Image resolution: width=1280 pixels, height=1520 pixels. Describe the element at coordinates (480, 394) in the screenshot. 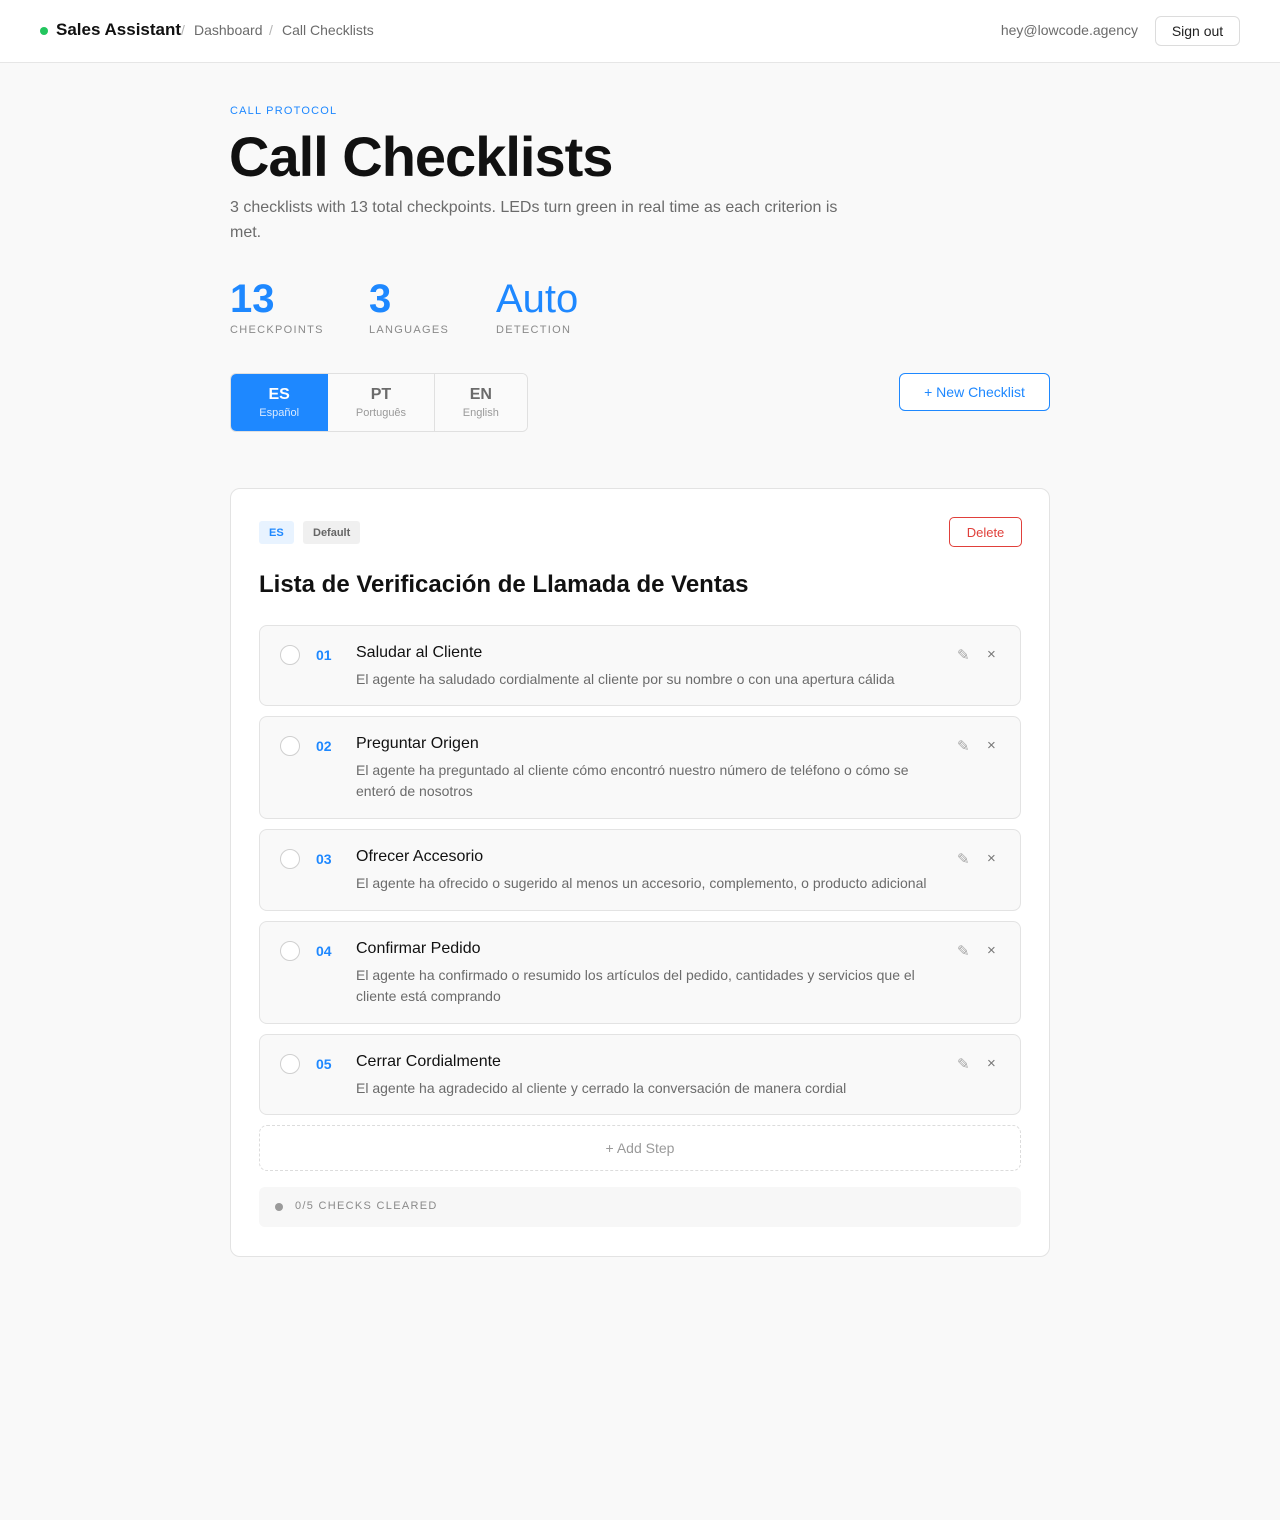

I see `tab-language-code: EN` at that location.